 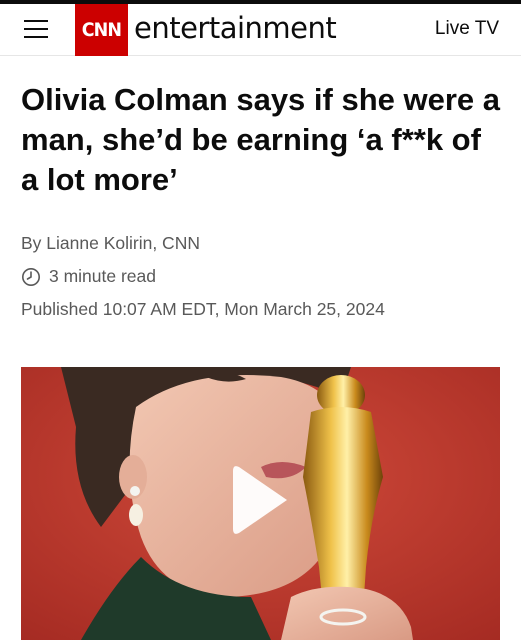 I want to click on live-tv-link: Live TV, so click(x=467, y=29).